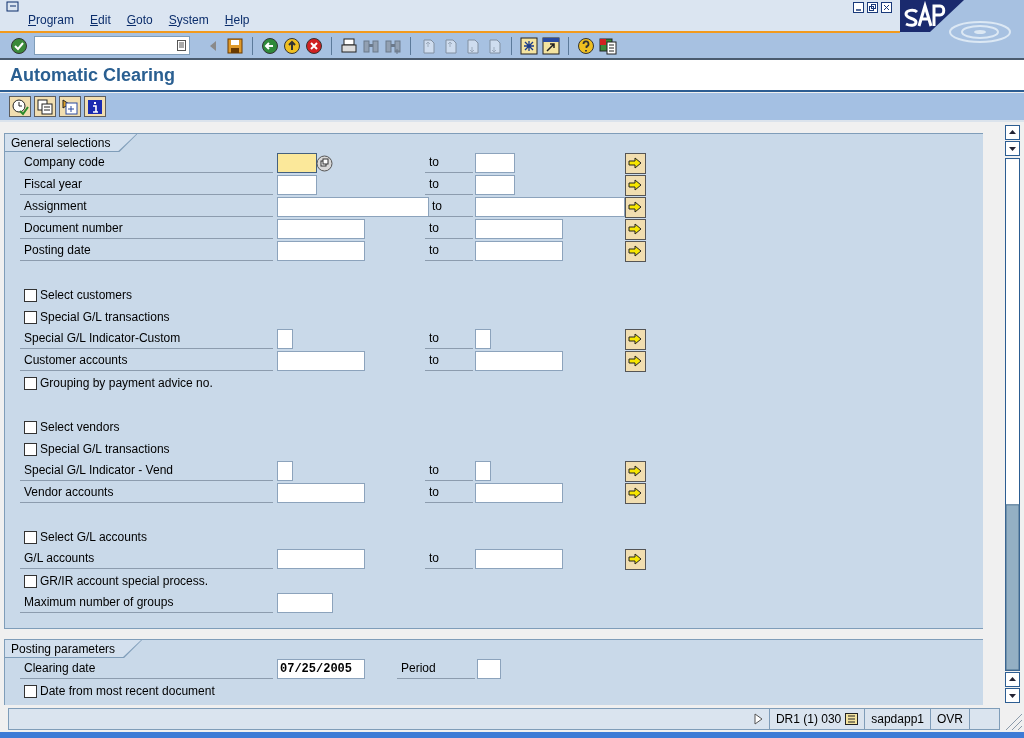 The image size is (1024, 738). Describe the element at coordinates (45, 106) in the screenshot. I see `copy-pages-button` at that location.